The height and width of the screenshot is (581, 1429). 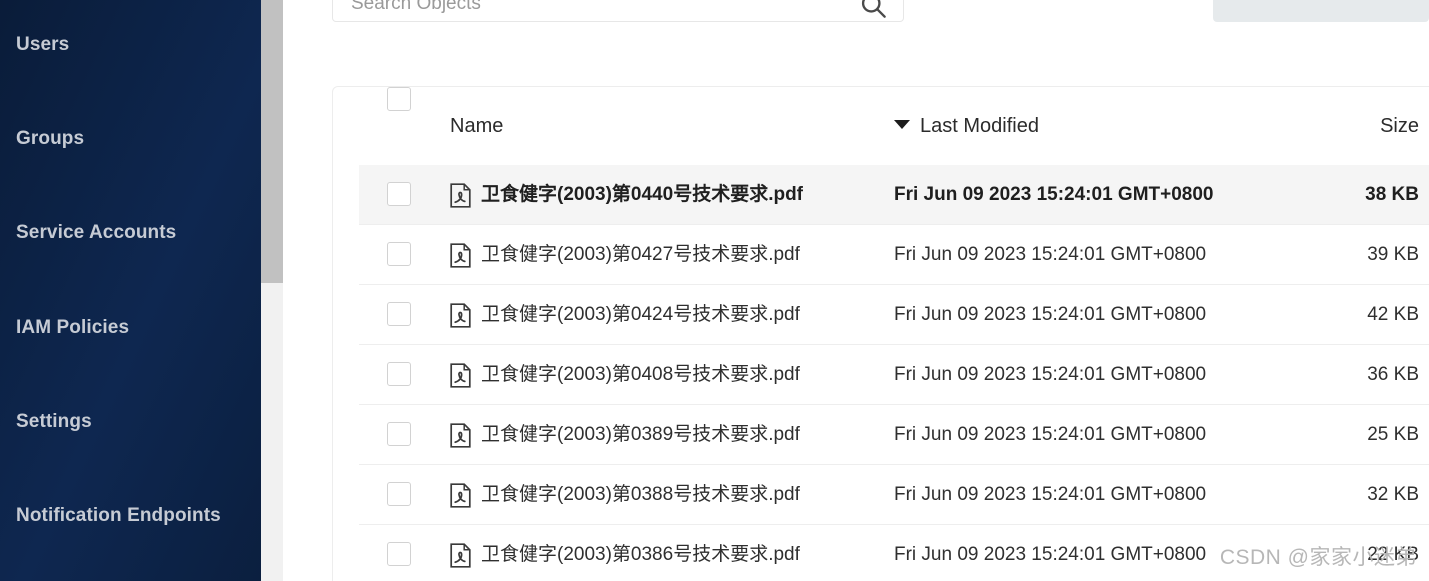 What do you see at coordinates (399, 99) in the screenshot?
I see `select-all-checkbox` at bounding box center [399, 99].